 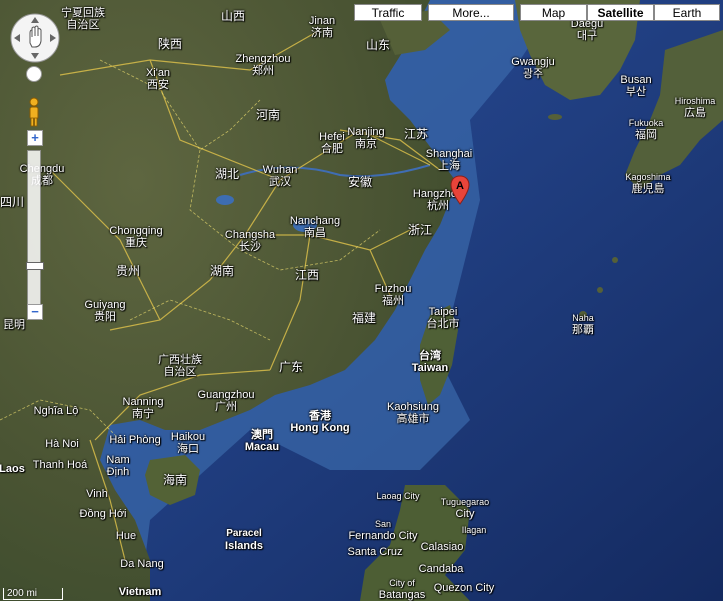 I want to click on label-shaanxi: 陕西, so click(x=170, y=44).